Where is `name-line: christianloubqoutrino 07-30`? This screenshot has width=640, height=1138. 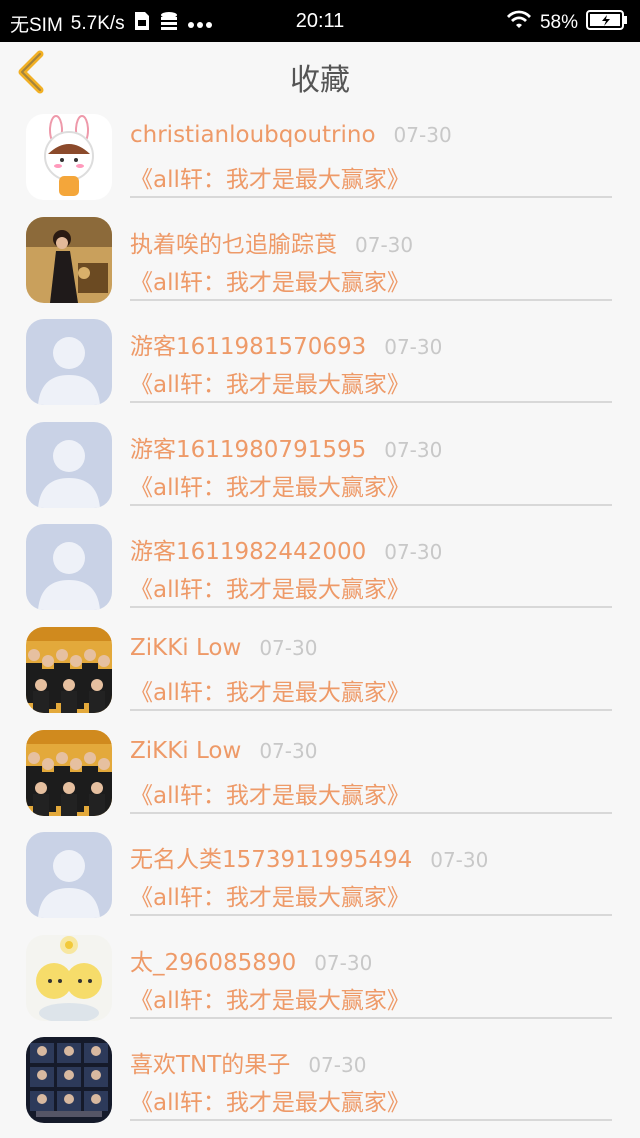 name-line: christianloubqoutrino 07-30 is located at coordinates (371, 135).